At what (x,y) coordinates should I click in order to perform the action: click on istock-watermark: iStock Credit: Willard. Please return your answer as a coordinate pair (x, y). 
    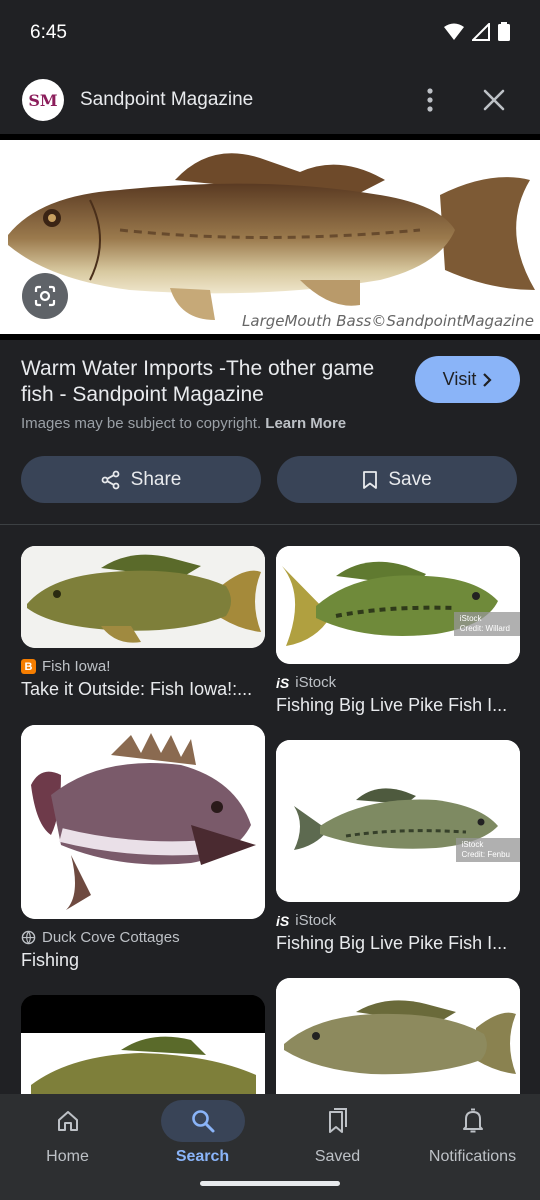
    Looking at the image, I should click on (486, 624).